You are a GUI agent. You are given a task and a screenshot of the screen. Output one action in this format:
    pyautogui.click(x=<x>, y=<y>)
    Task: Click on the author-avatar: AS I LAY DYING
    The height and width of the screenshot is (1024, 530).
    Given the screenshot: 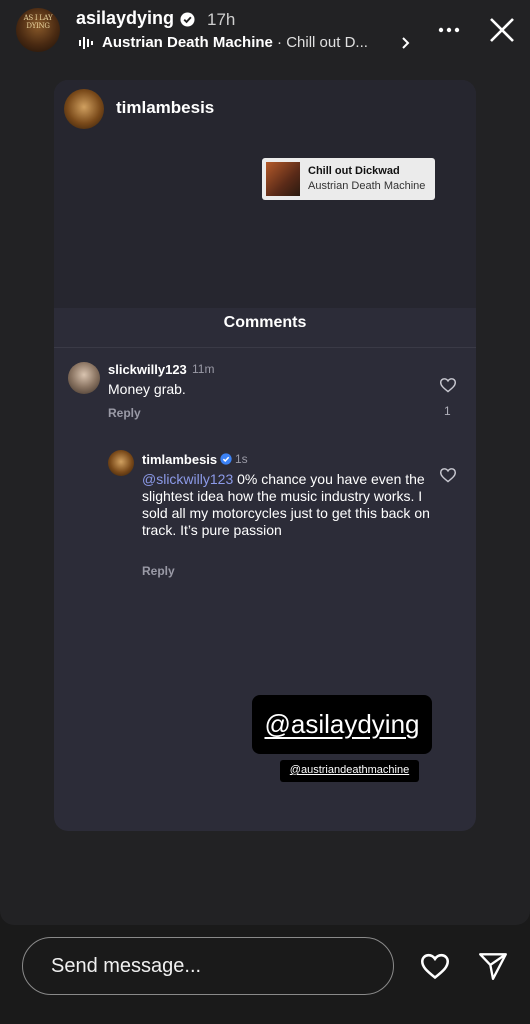 What is the action you would take?
    pyautogui.click(x=38, y=30)
    